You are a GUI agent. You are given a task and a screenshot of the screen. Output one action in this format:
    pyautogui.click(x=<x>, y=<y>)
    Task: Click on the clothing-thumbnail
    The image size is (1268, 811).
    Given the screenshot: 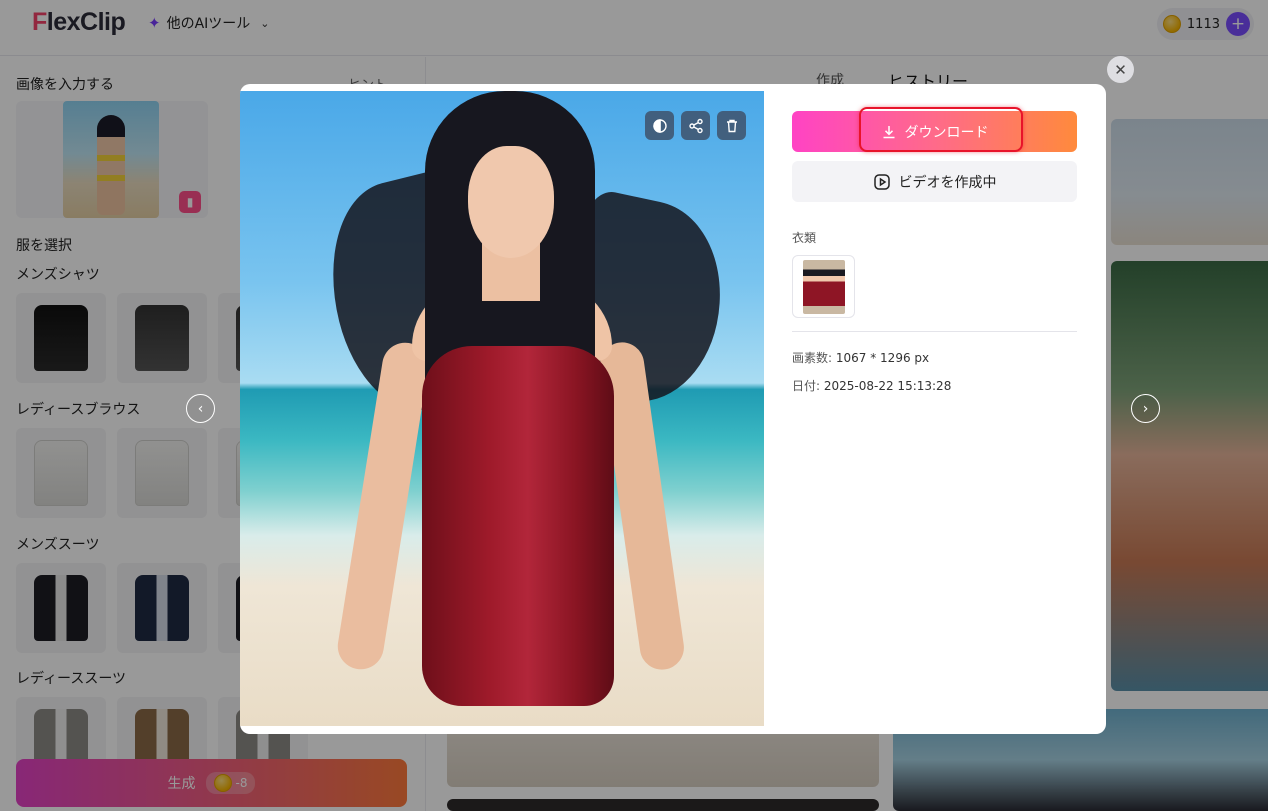 What is the action you would take?
    pyautogui.click(x=823, y=286)
    